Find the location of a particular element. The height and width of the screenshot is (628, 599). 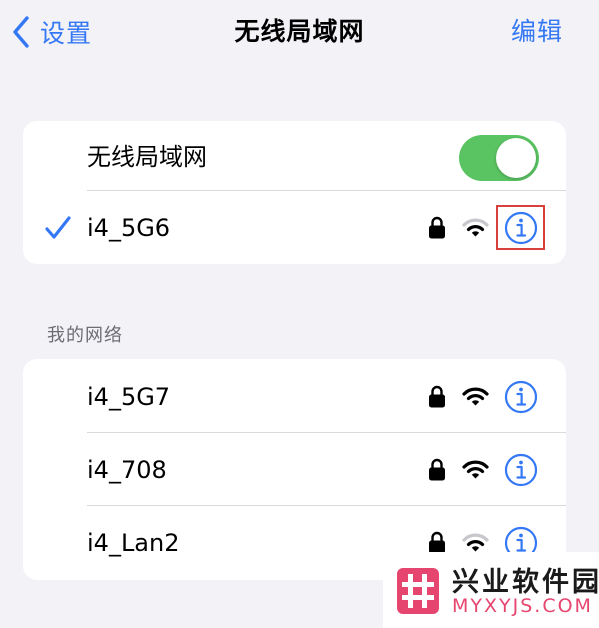

navigation-bar: 设置 无线局域网 编辑 is located at coordinates (299, 32).